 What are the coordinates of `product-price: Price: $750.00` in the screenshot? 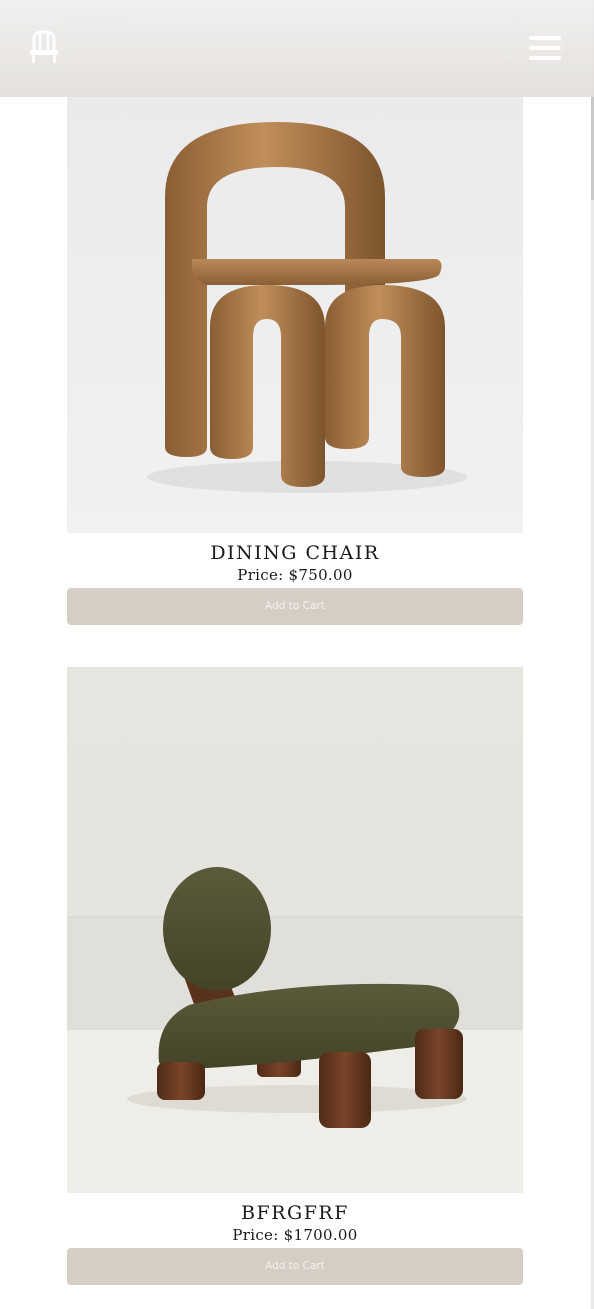 It's located at (295, 575).